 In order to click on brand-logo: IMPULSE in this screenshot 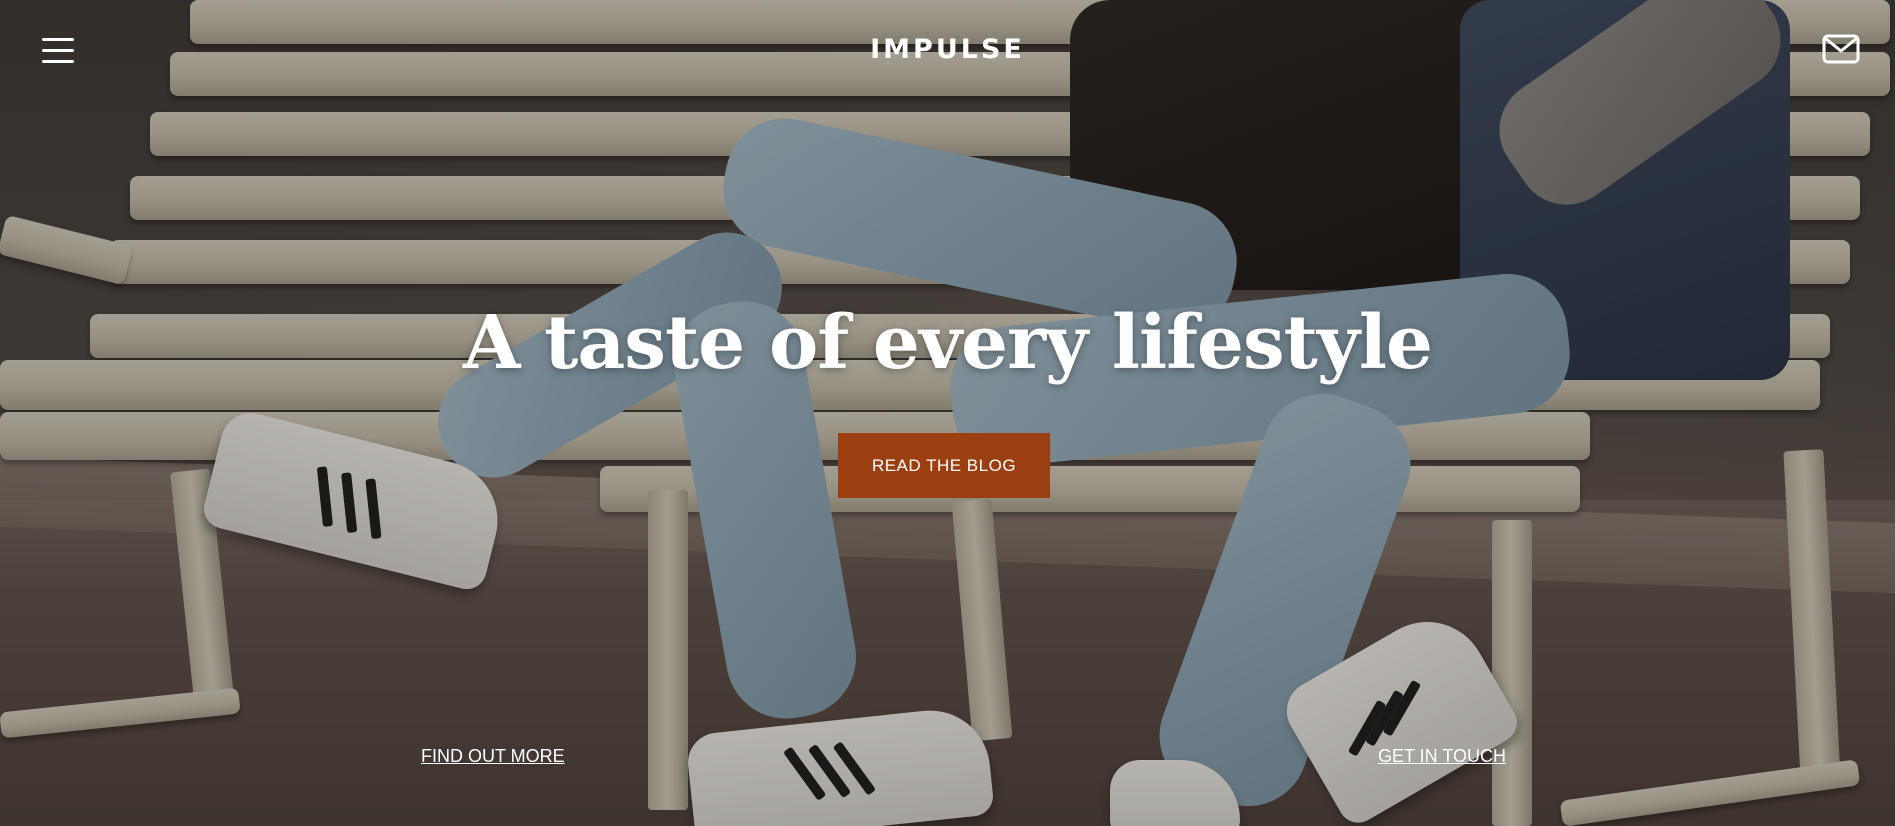, I will do `click(947, 49)`.